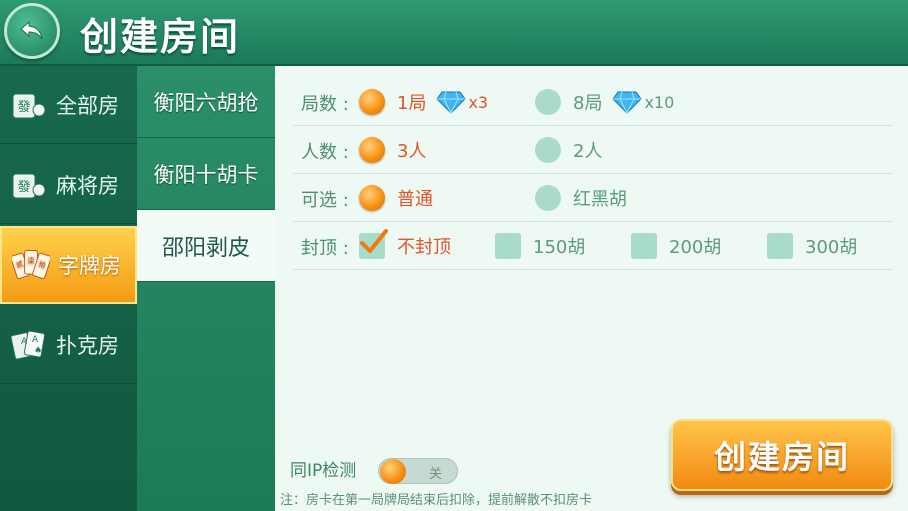 The image size is (908, 511). What do you see at coordinates (323, 471) in the screenshot?
I see `ip-check-label: 同IP检测` at bounding box center [323, 471].